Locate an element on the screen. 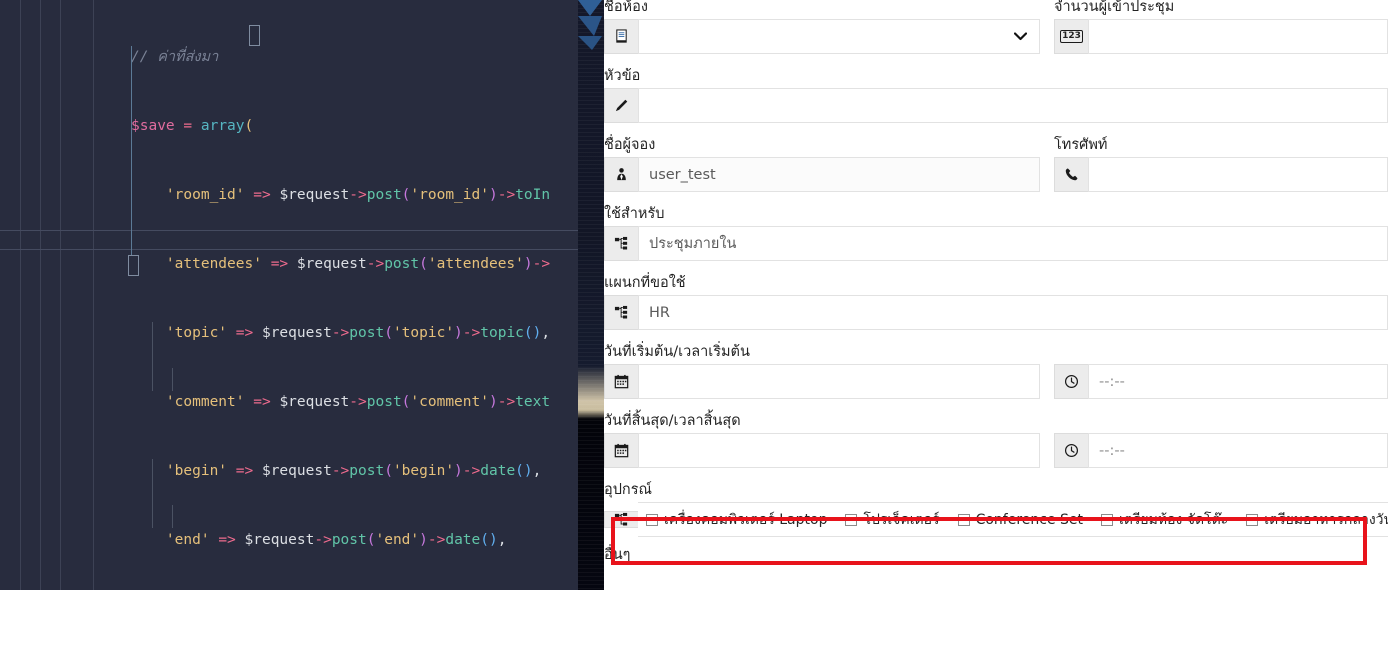  begin-time-input: --:-- is located at coordinates (1238, 381).